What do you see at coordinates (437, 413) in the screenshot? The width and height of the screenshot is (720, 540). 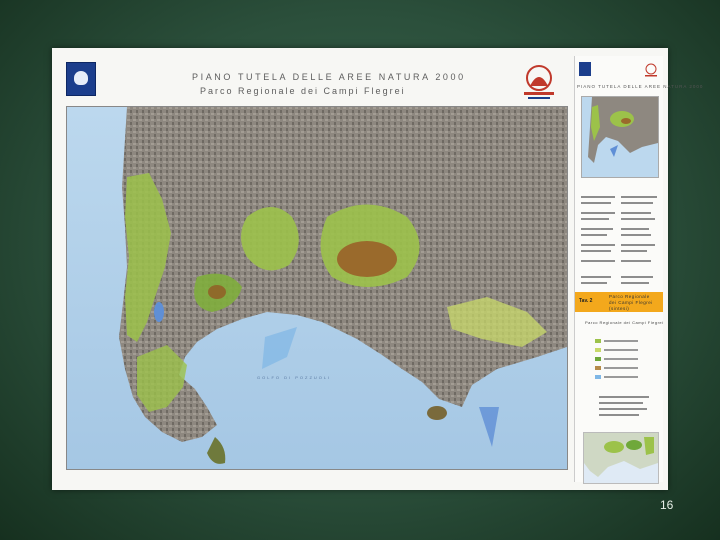 I see `island-nisida` at bounding box center [437, 413].